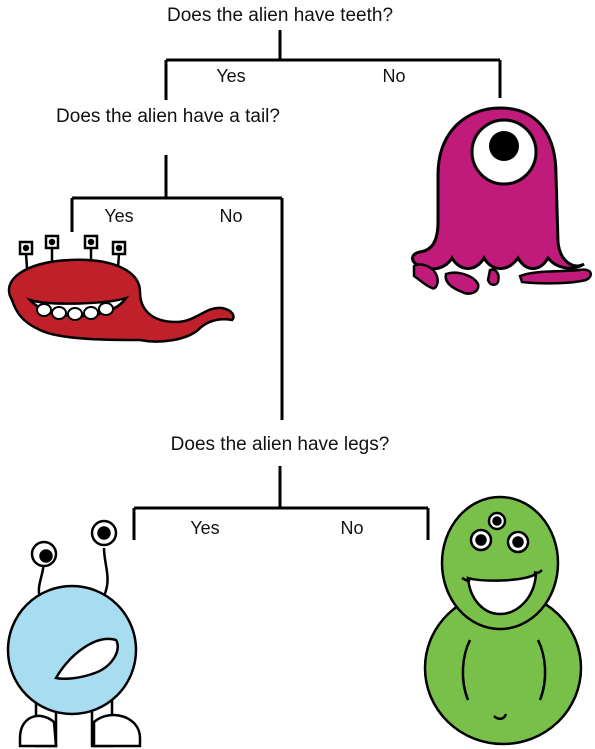  Describe the element at coordinates (502, 200) in the screenshot. I see `magenta-alien-illustration` at that location.